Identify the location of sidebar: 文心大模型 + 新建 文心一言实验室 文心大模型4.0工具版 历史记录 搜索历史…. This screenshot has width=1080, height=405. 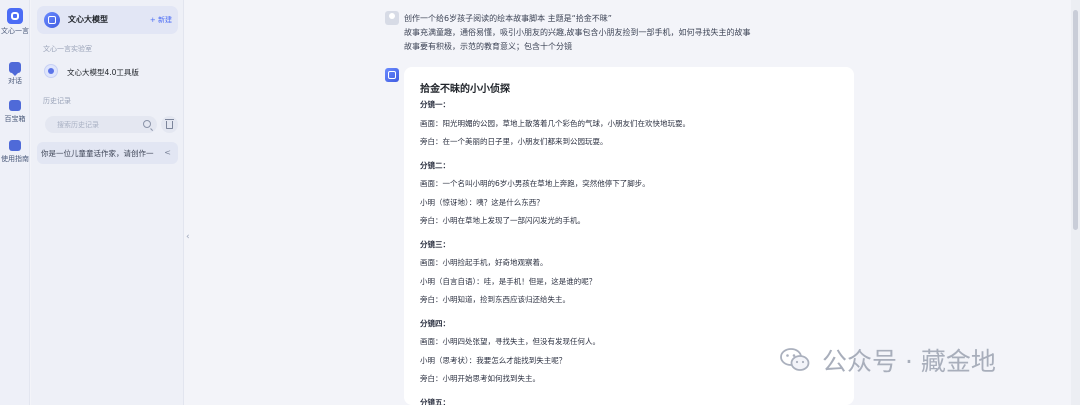
(107, 202).